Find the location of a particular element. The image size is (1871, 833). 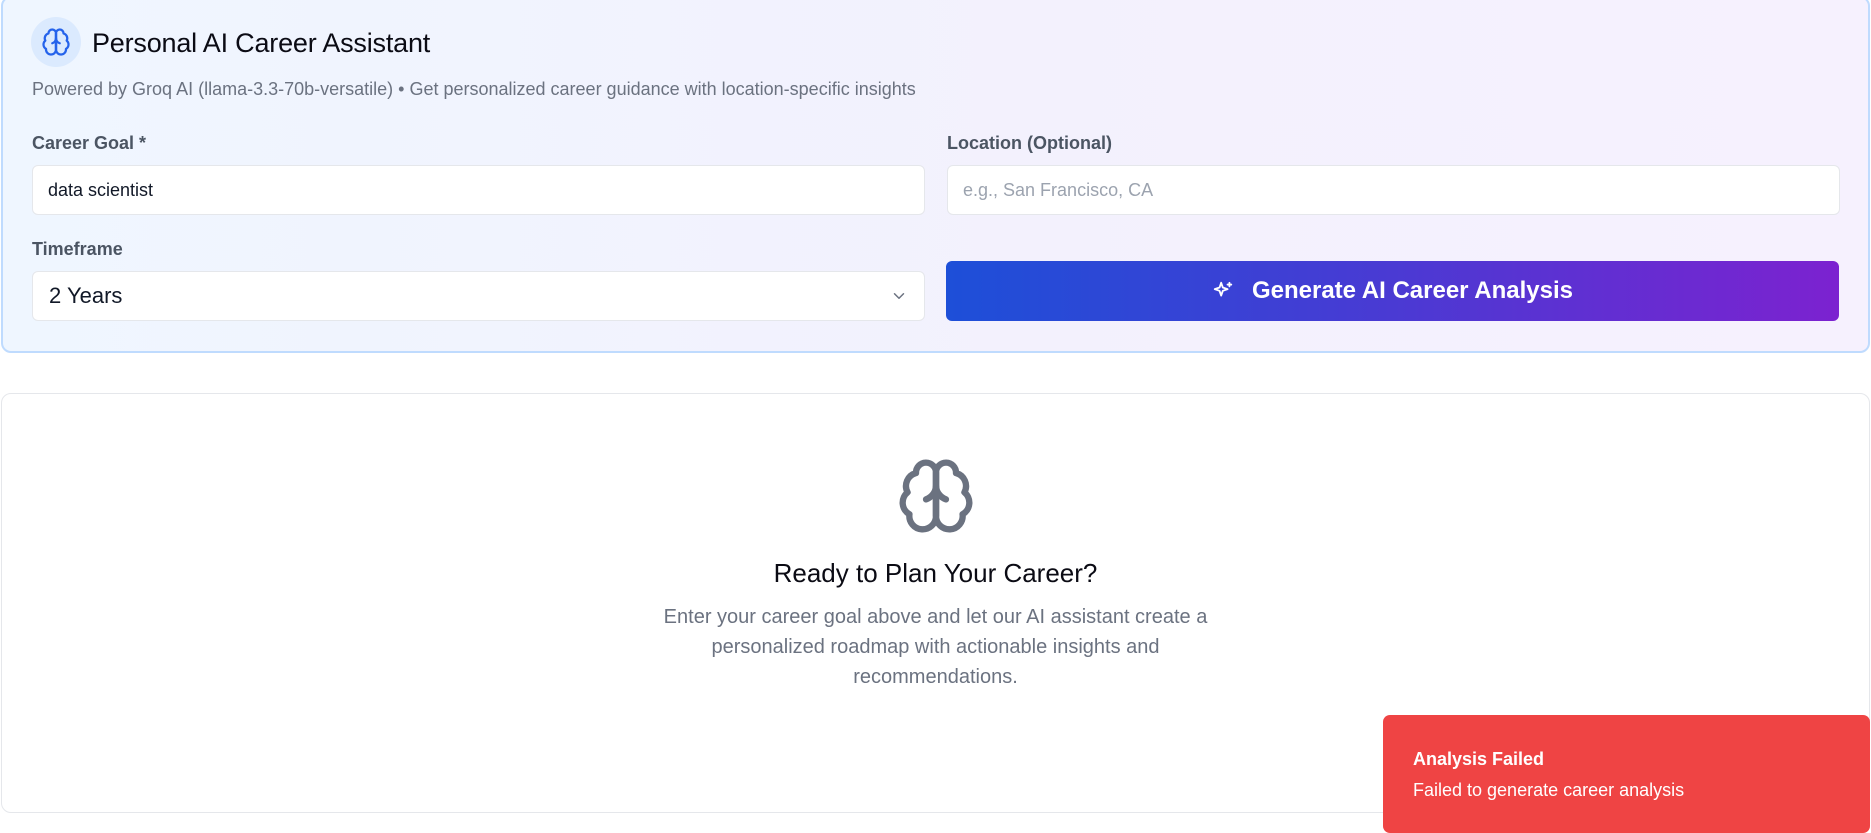

generate-analysis-button: Generate AI Career Analysis is located at coordinates (1392, 291).